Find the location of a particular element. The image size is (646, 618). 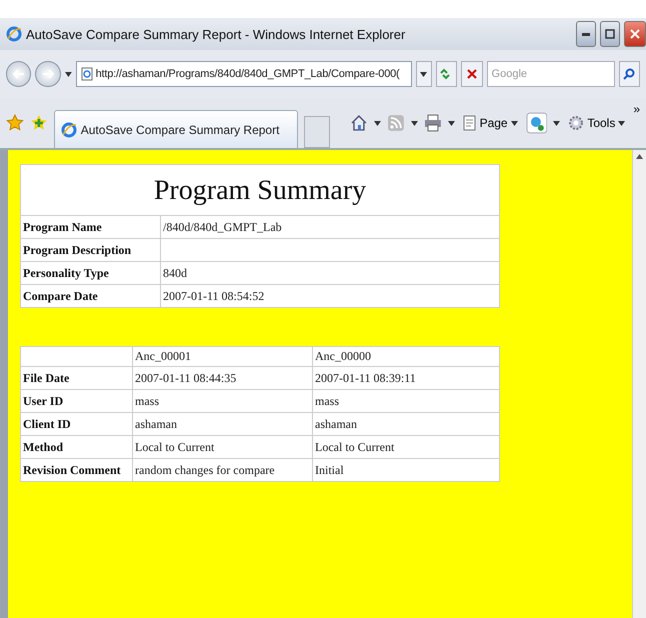

row-label: Revision Comment is located at coordinates (76, 470).